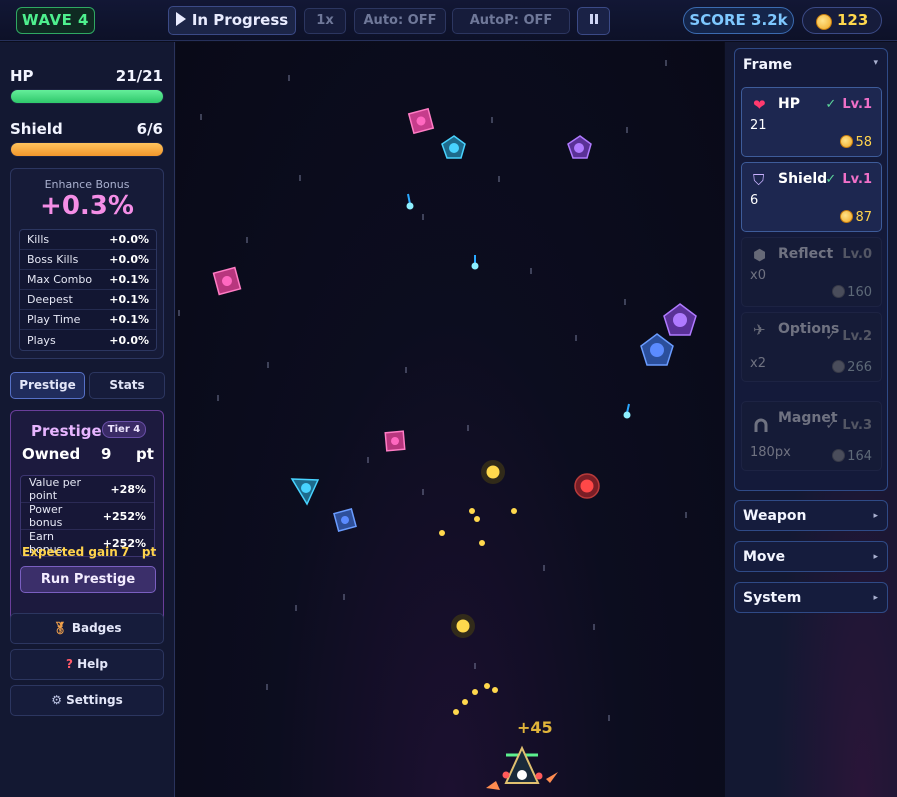 The height and width of the screenshot is (797, 897). I want to click on badges-button: 🥉︎ Badges, so click(87, 628).